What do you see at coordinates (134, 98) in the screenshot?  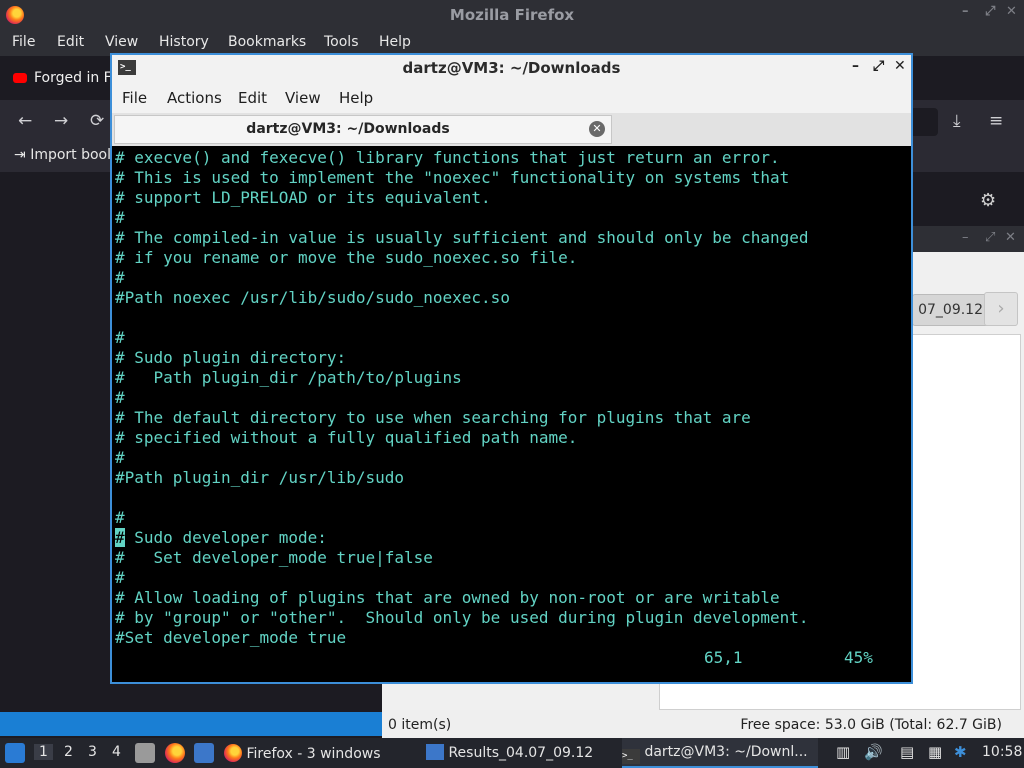 I see `terminal-menu-file: File` at bounding box center [134, 98].